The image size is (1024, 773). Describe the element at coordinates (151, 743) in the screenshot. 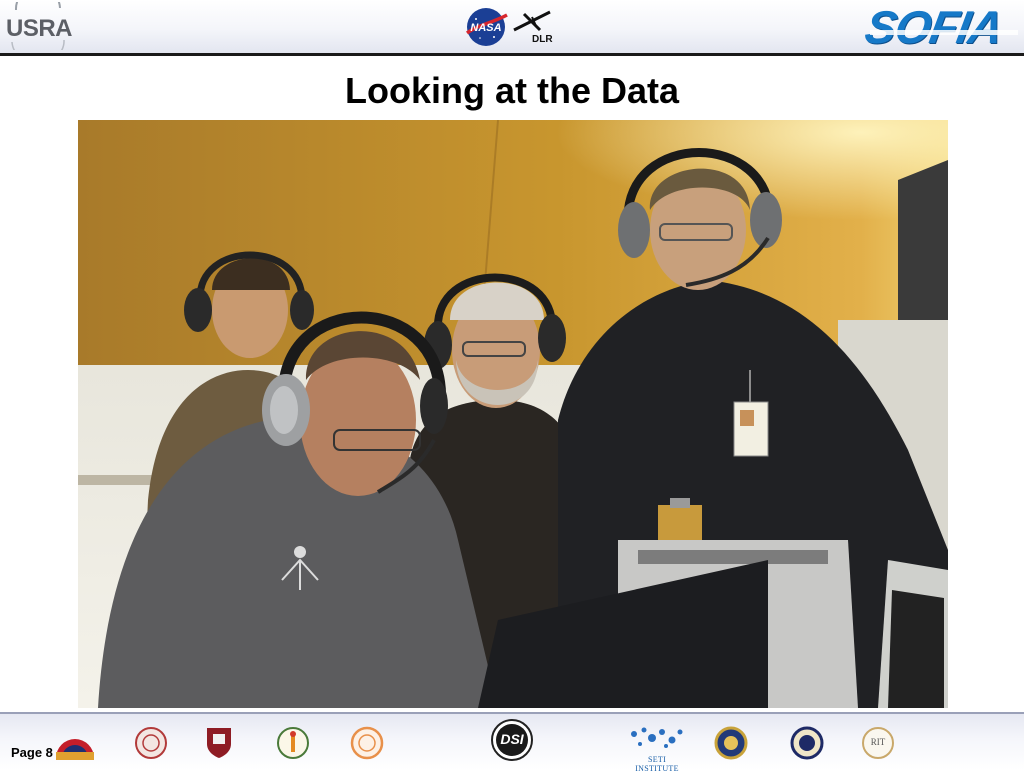

I see `cornell-seal-logo` at that location.